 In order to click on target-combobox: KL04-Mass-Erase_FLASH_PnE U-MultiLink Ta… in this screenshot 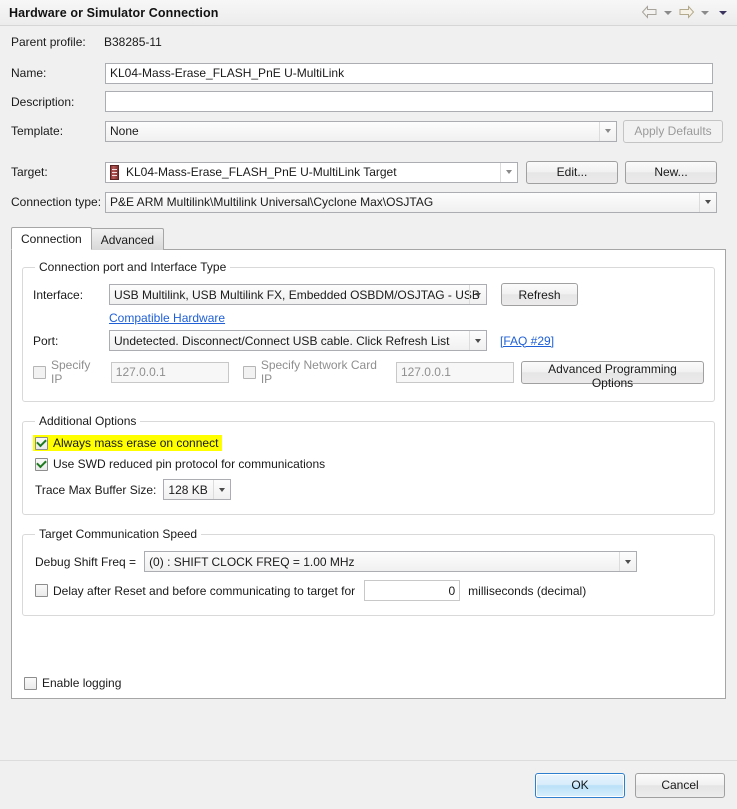, I will do `click(311, 172)`.